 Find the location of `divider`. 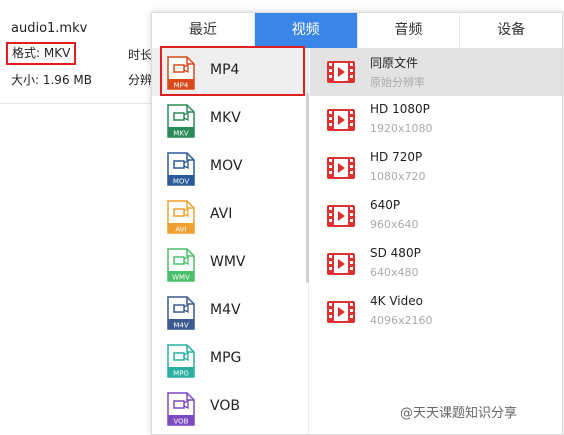

divider is located at coordinates (76, 103).